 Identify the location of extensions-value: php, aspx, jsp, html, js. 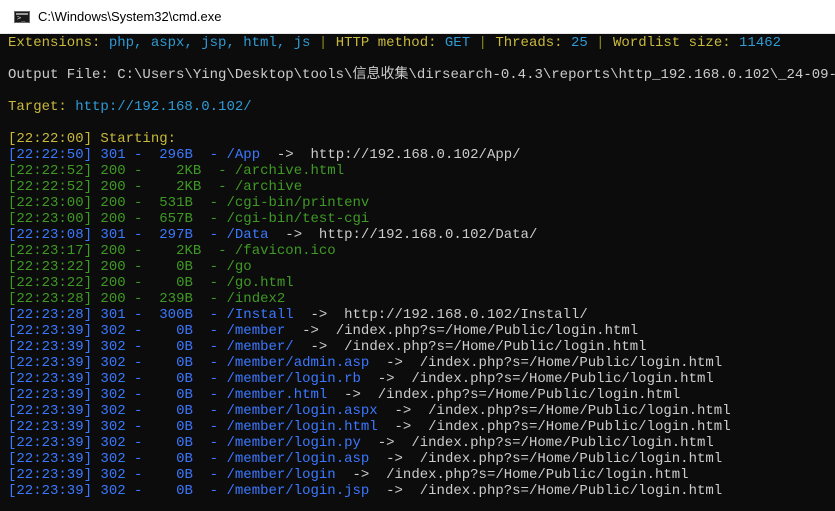
(209, 43).